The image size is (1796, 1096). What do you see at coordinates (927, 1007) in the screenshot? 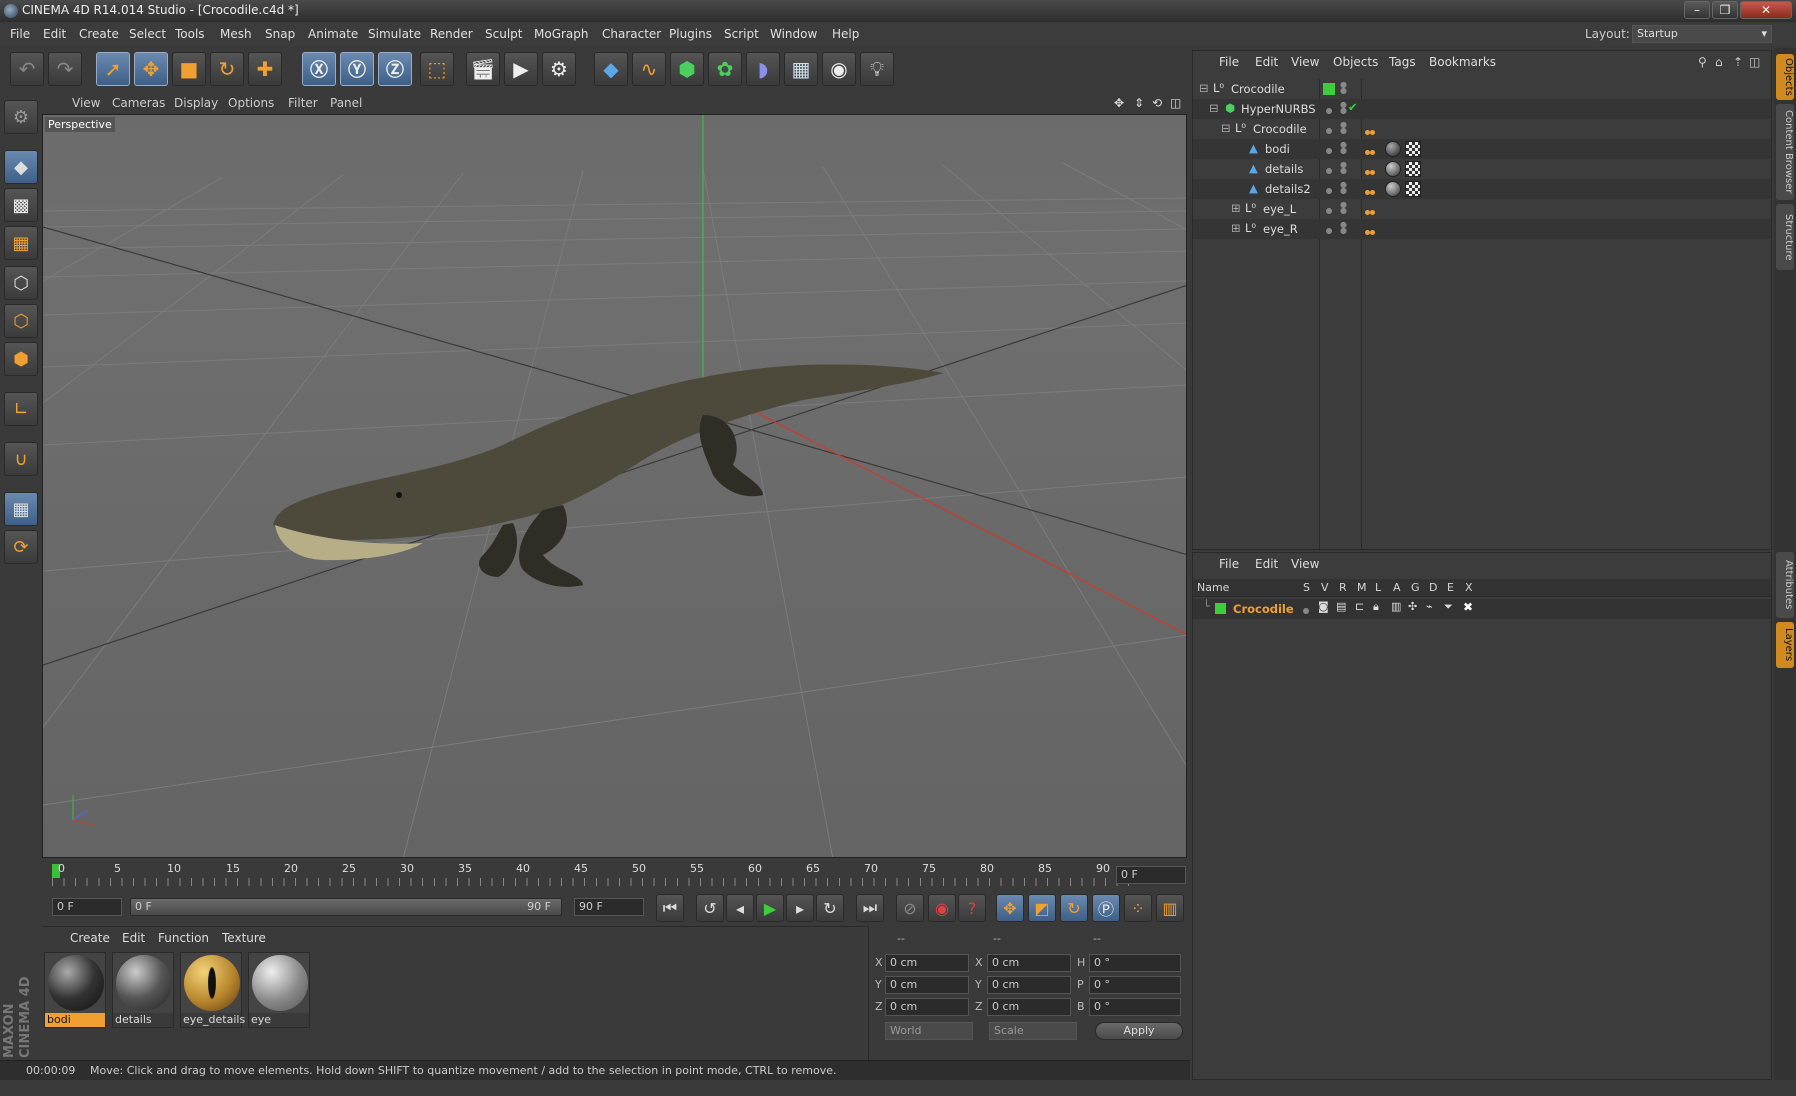
I see `position-z-field: 0 cm` at bounding box center [927, 1007].